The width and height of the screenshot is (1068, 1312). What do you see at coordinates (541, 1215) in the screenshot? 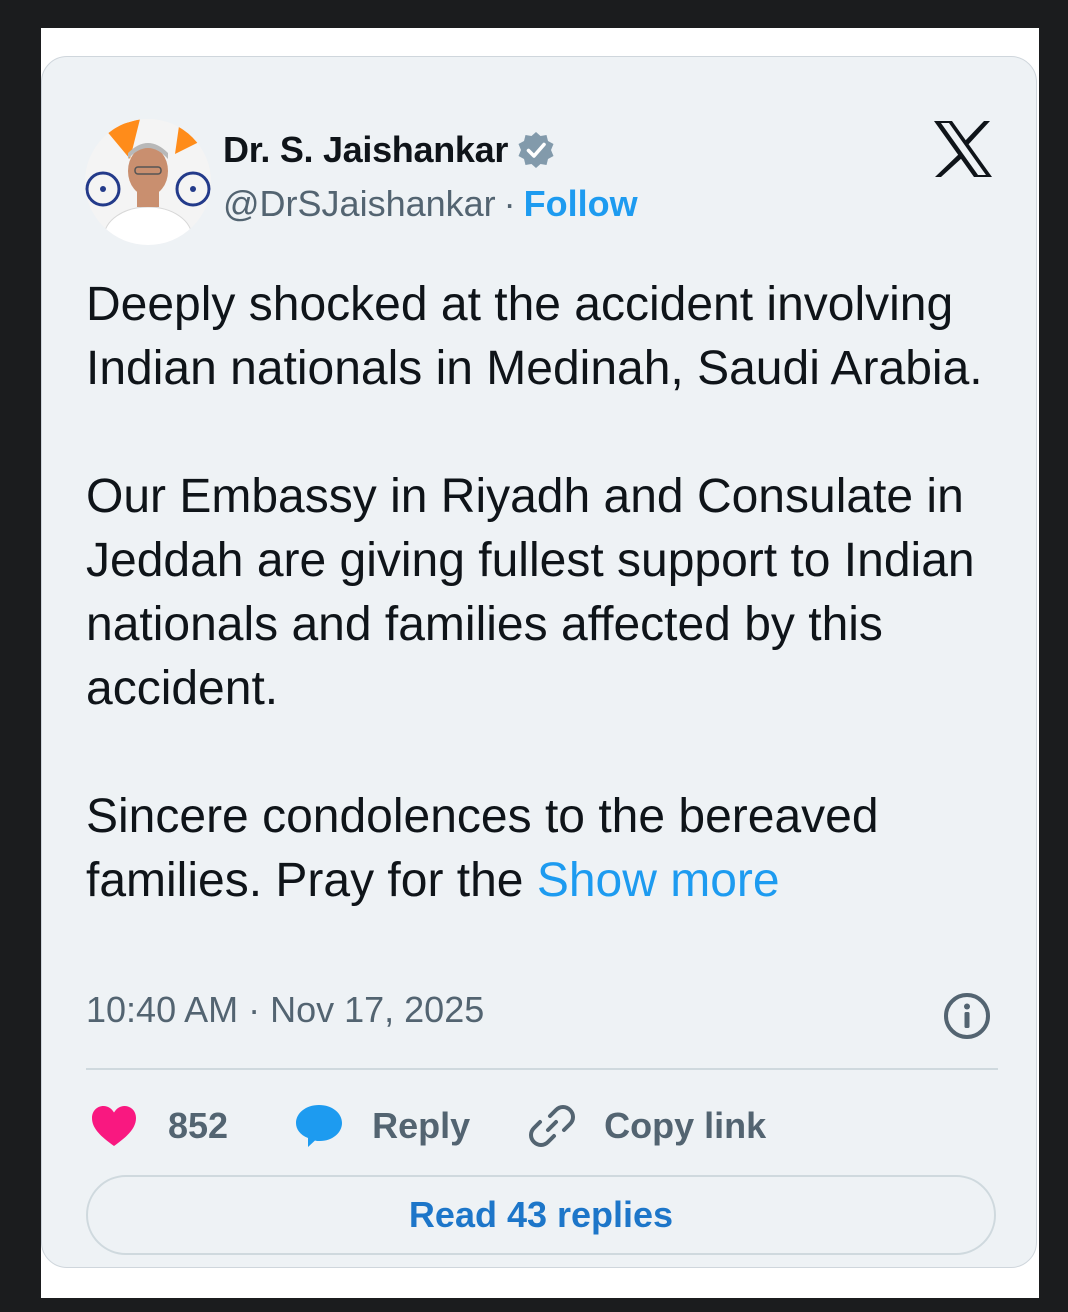
I see `read-replies-button: Read 43 replies` at bounding box center [541, 1215].